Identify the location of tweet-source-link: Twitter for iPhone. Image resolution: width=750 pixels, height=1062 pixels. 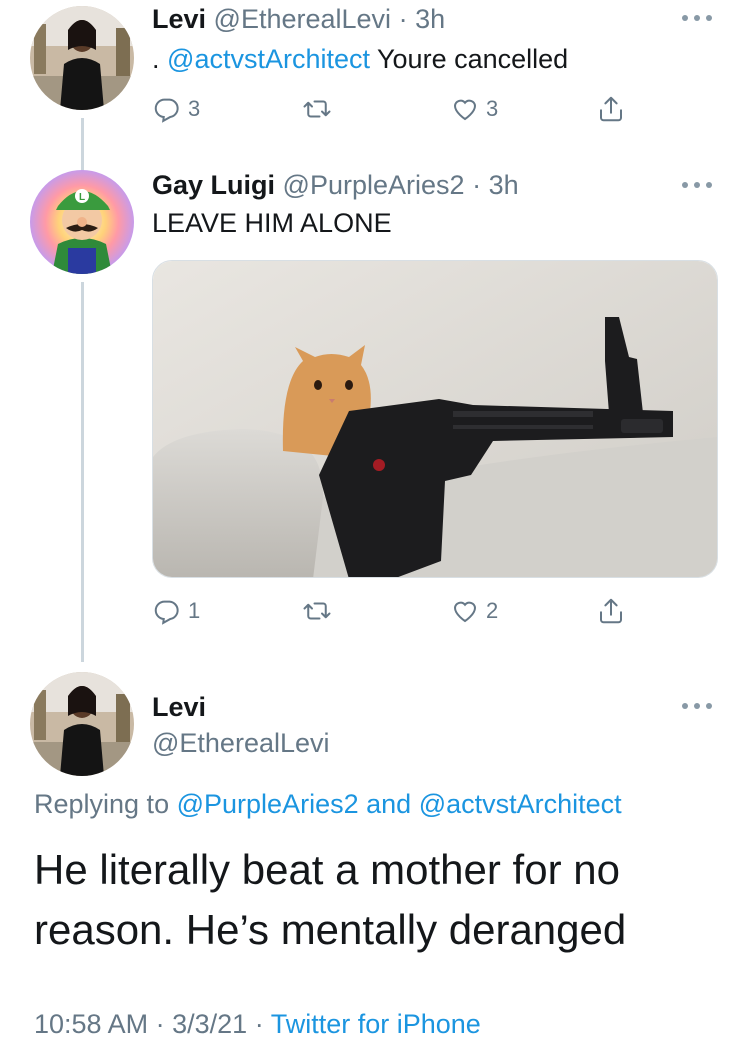
(376, 1024).